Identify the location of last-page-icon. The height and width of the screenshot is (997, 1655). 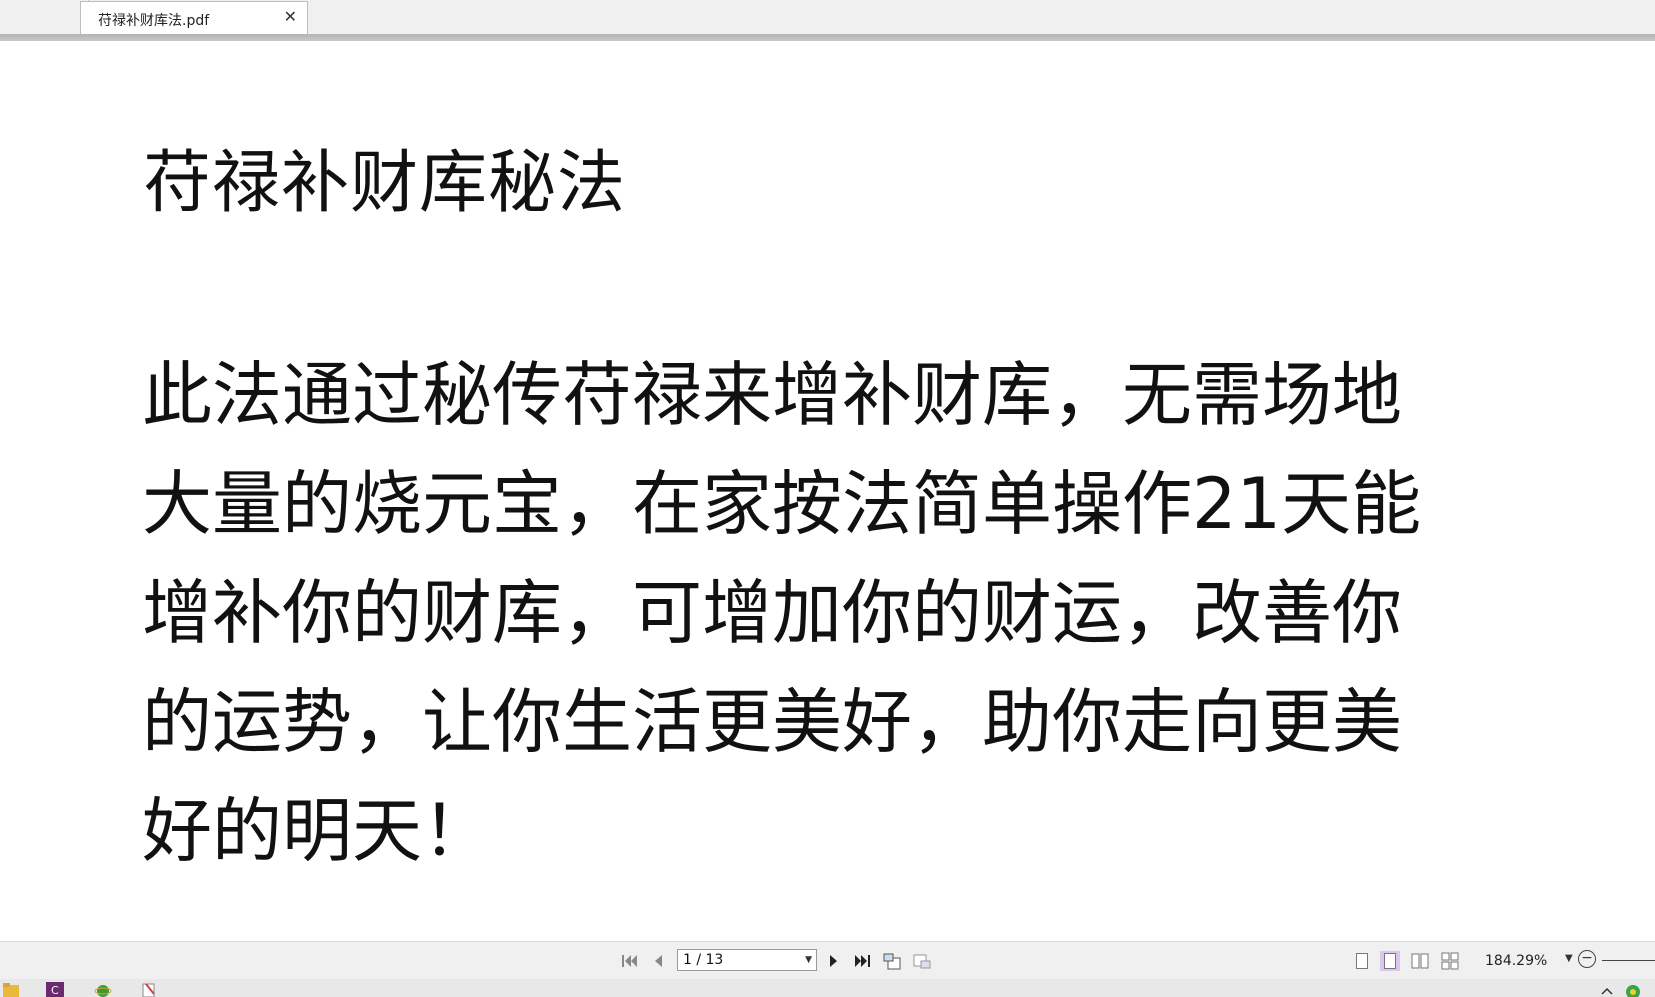
(862, 961).